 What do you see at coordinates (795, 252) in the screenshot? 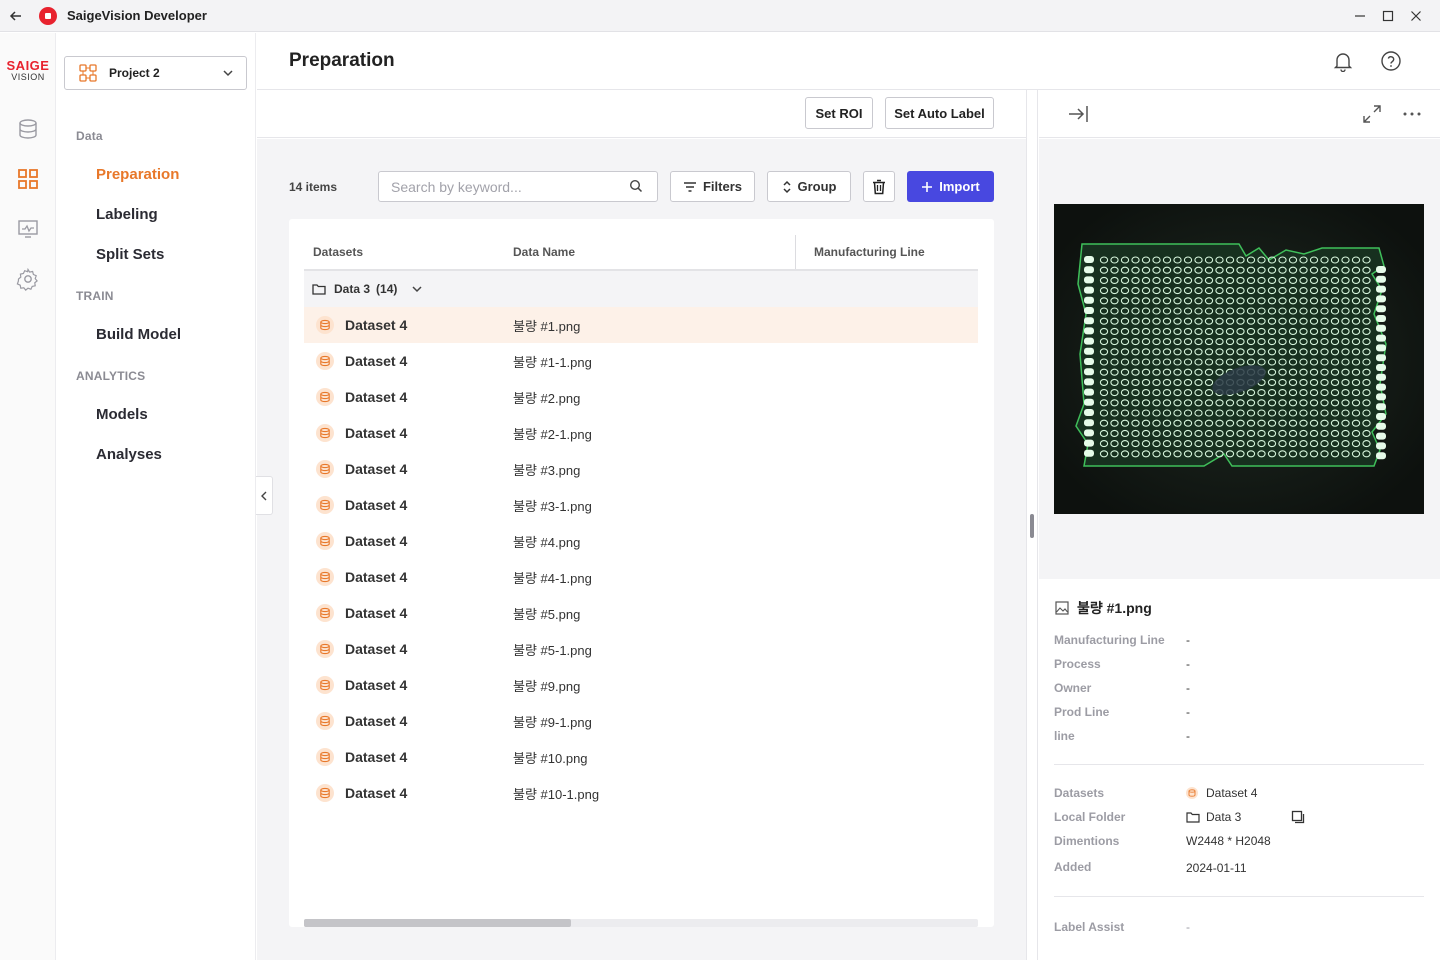
I see `column-resize-handle` at bounding box center [795, 252].